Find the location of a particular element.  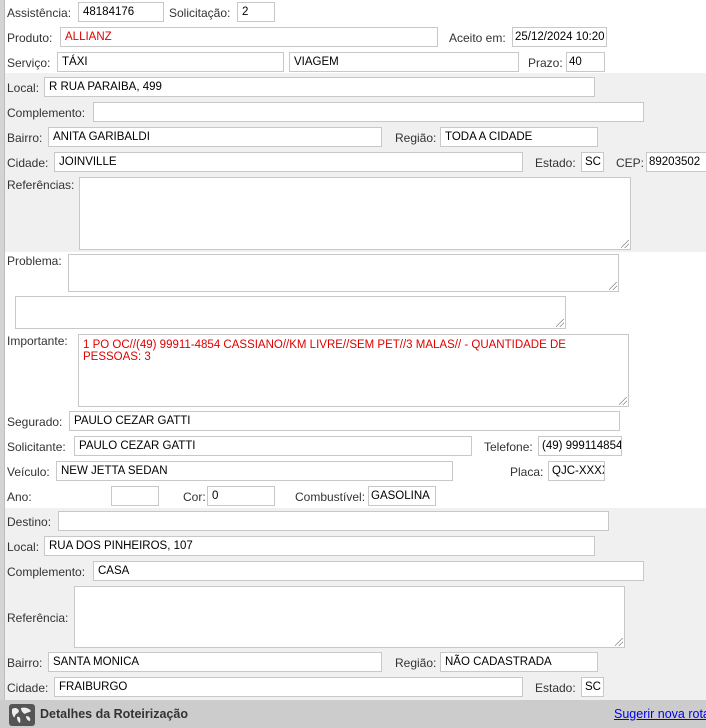

regiao-field: TODA A CIDADE is located at coordinates (519, 137).